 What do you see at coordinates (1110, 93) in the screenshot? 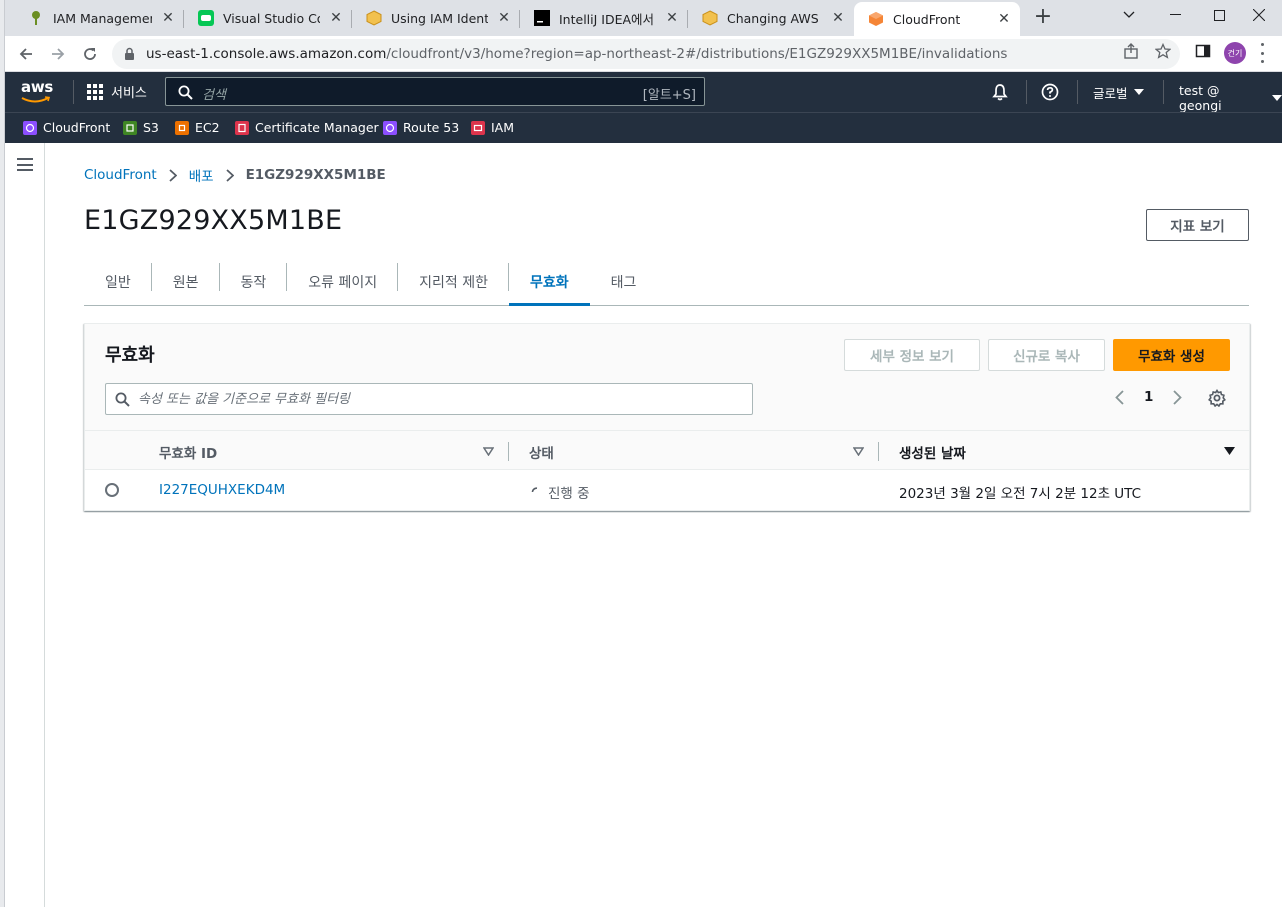
I see `region-label: 글로벌` at bounding box center [1110, 93].